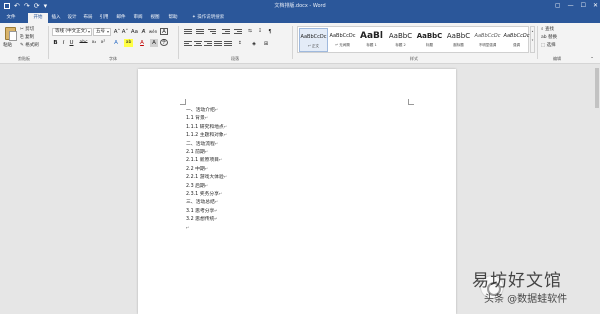 The height and width of the screenshot is (314, 600). I want to click on paste-button: 粘贴, so click(7, 45).